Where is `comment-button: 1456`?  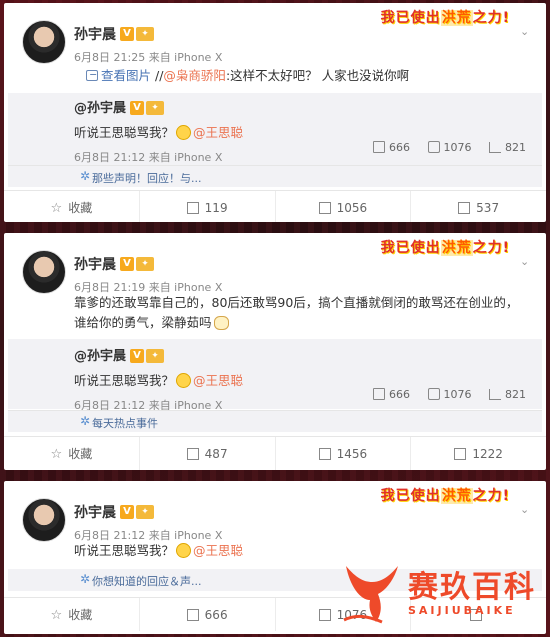
comment-button: 1456 is located at coordinates (344, 453).